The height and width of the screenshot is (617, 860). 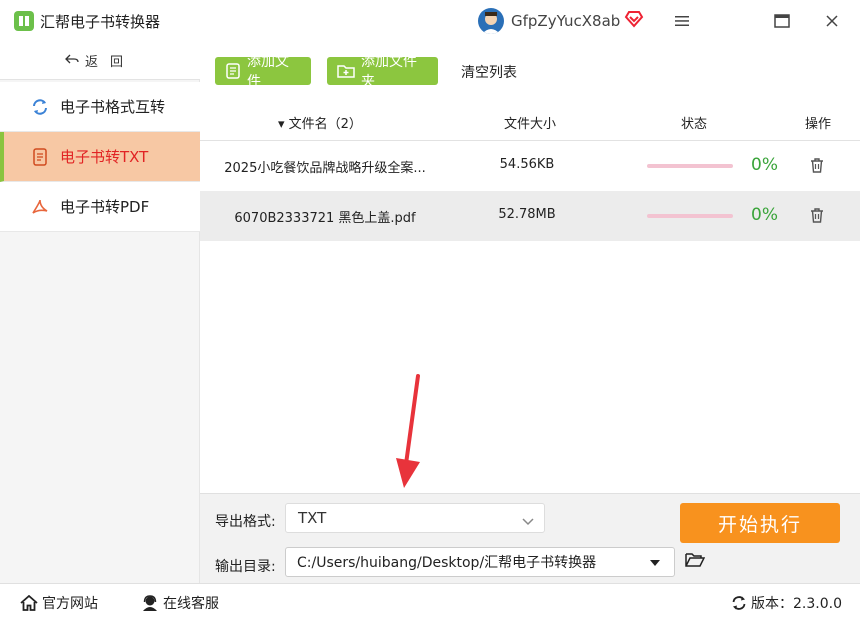 I want to click on version-info: 版本：2.3.0.0, so click(x=786, y=603).